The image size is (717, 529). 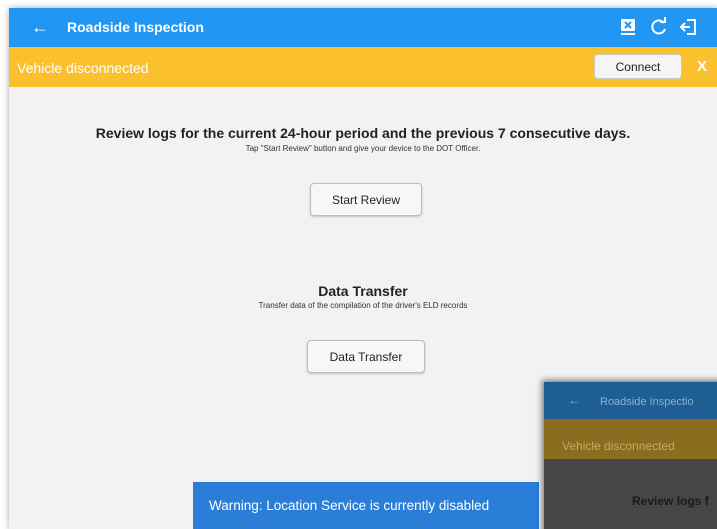 What do you see at coordinates (83, 68) in the screenshot?
I see `connection-status-text: Vehicle disconnected` at bounding box center [83, 68].